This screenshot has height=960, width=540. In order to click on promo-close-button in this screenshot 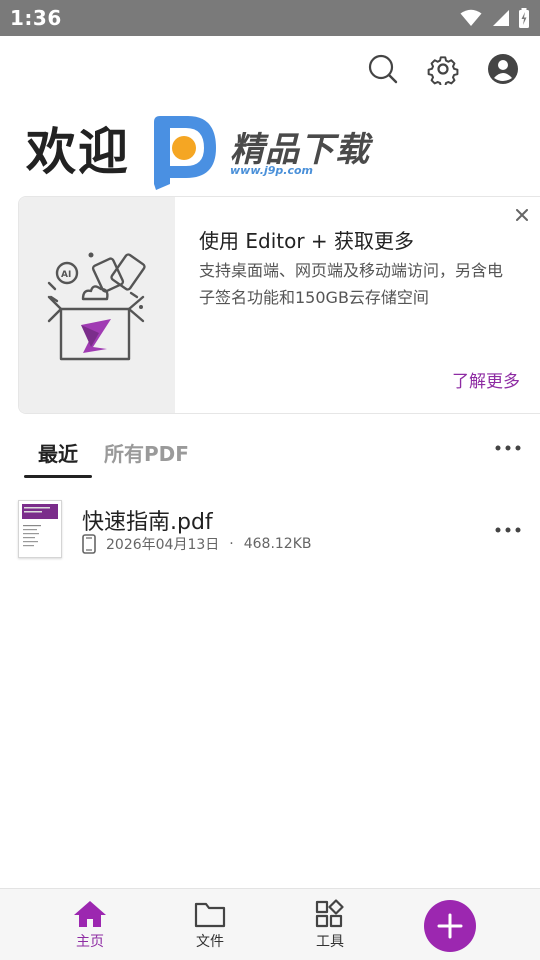, I will do `click(522, 215)`.